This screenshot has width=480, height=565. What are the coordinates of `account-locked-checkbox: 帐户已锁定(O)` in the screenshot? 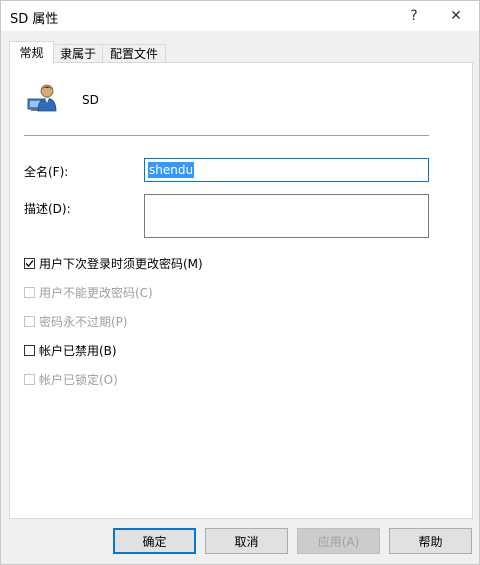 It's located at (71, 379).